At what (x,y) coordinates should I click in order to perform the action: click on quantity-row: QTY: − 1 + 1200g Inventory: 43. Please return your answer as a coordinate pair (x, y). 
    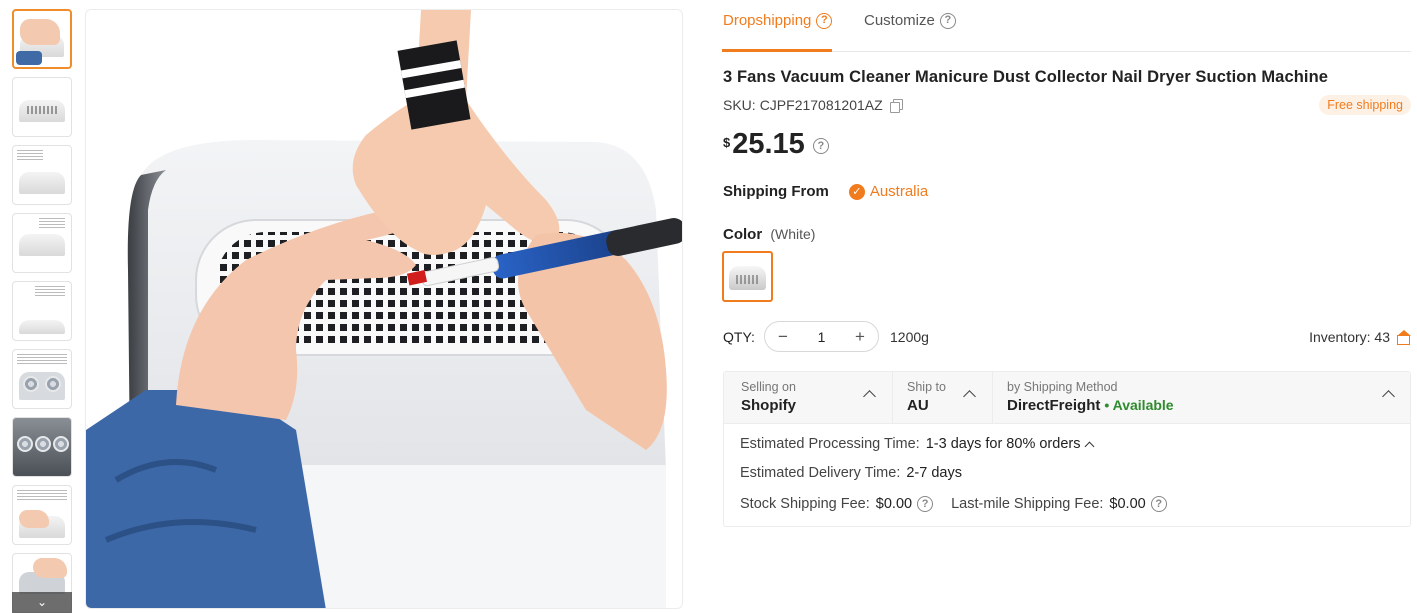
    Looking at the image, I should click on (1066, 337).